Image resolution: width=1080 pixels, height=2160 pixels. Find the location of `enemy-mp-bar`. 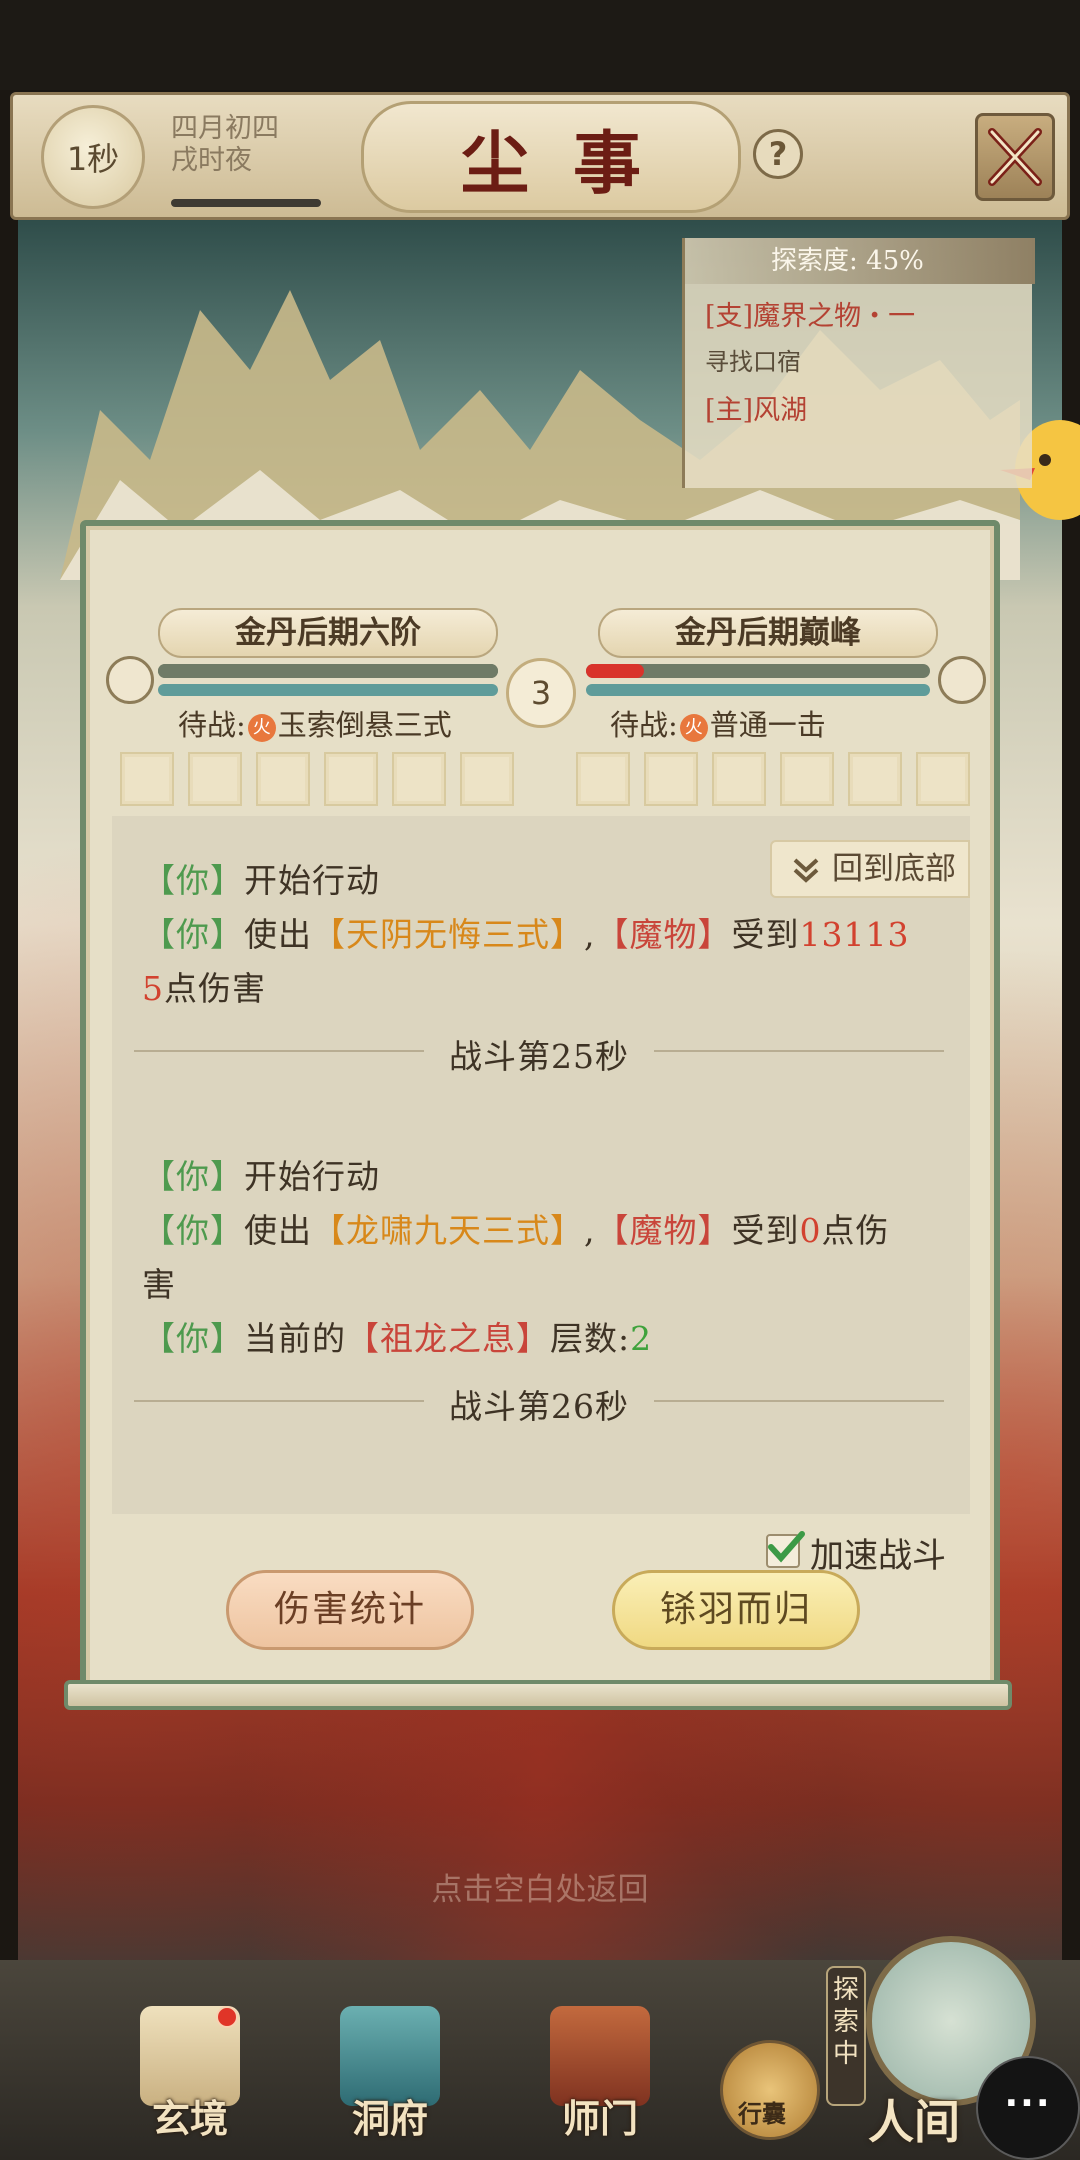

enemy-mp-bar is located at coordinates (758, 690).